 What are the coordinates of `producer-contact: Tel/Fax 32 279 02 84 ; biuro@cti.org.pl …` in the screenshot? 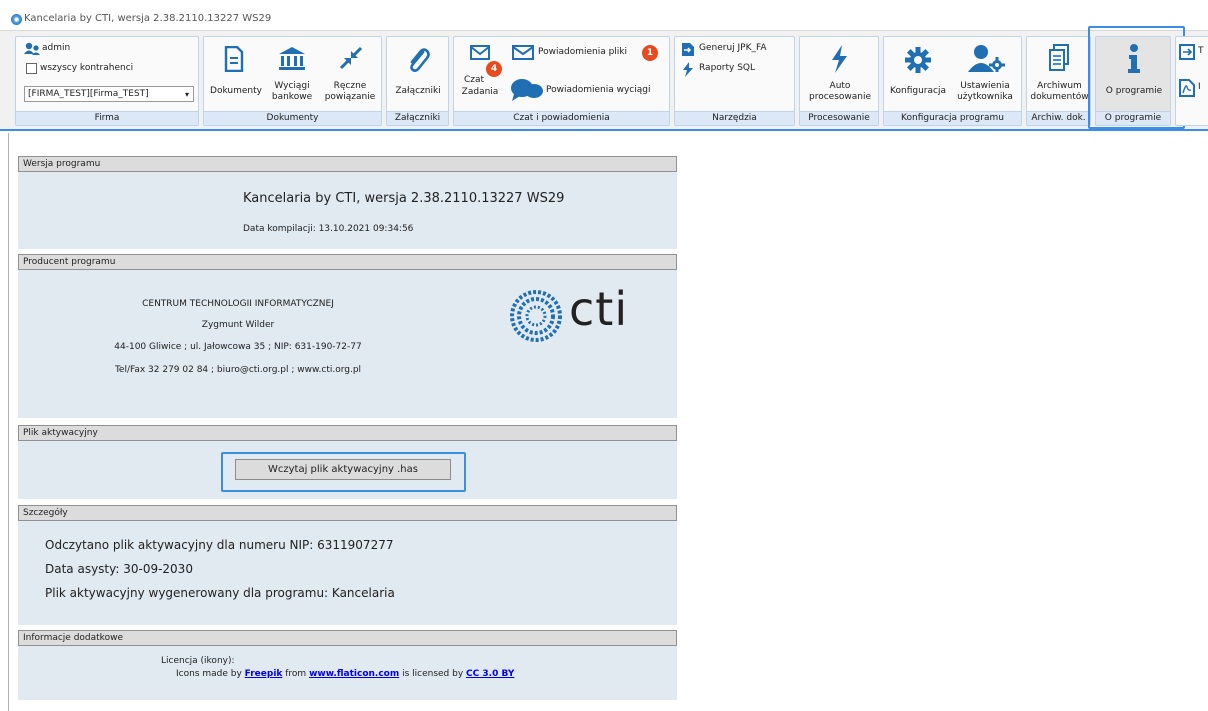 It's located at (238, 370).